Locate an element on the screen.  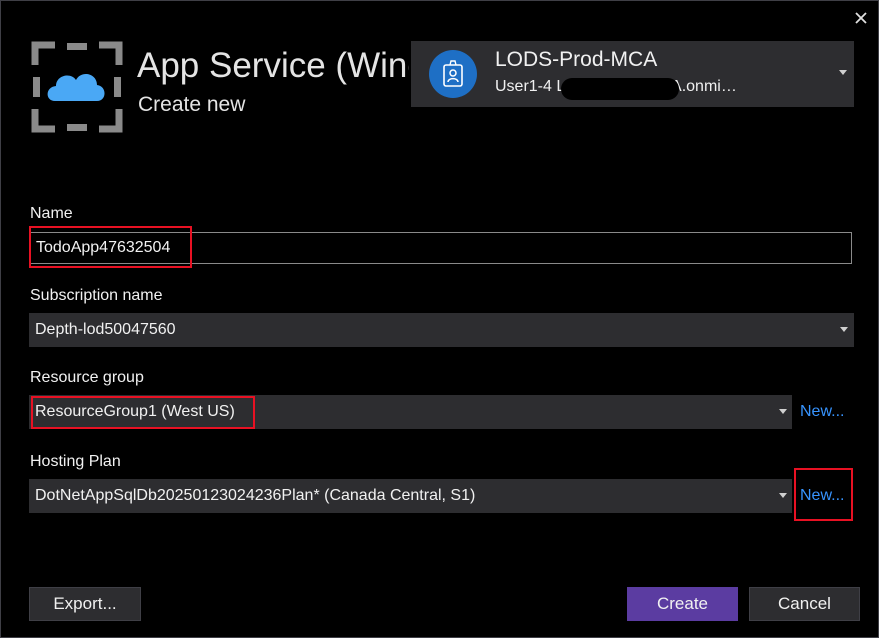
subscription-value: Depth-lod50047560 is located at coordinates (105, 329).